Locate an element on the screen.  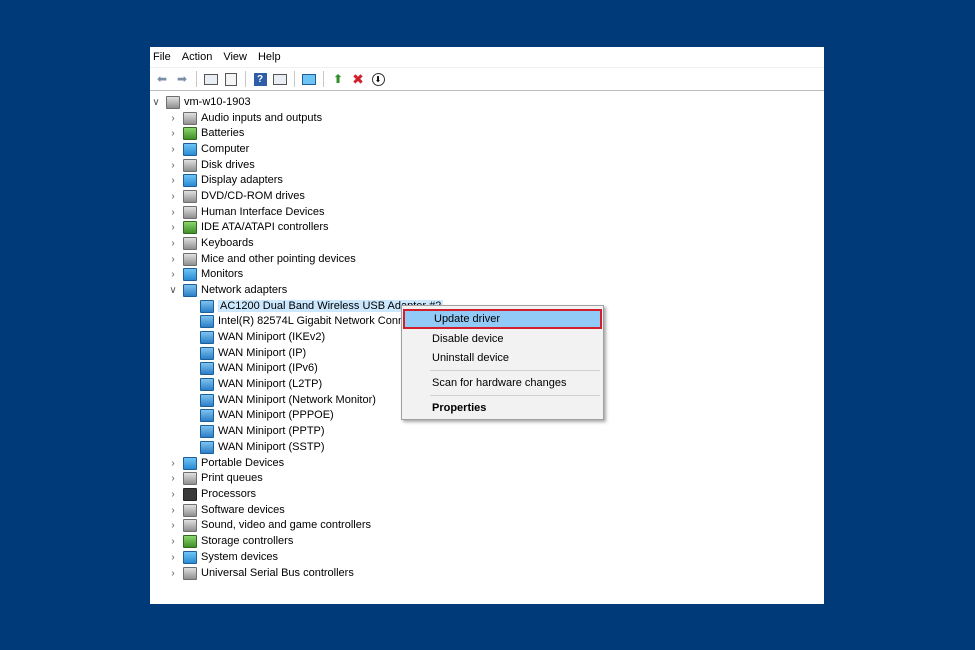
tree-item-display-adapters: › Display adapters is located at coordinates (225, 180).